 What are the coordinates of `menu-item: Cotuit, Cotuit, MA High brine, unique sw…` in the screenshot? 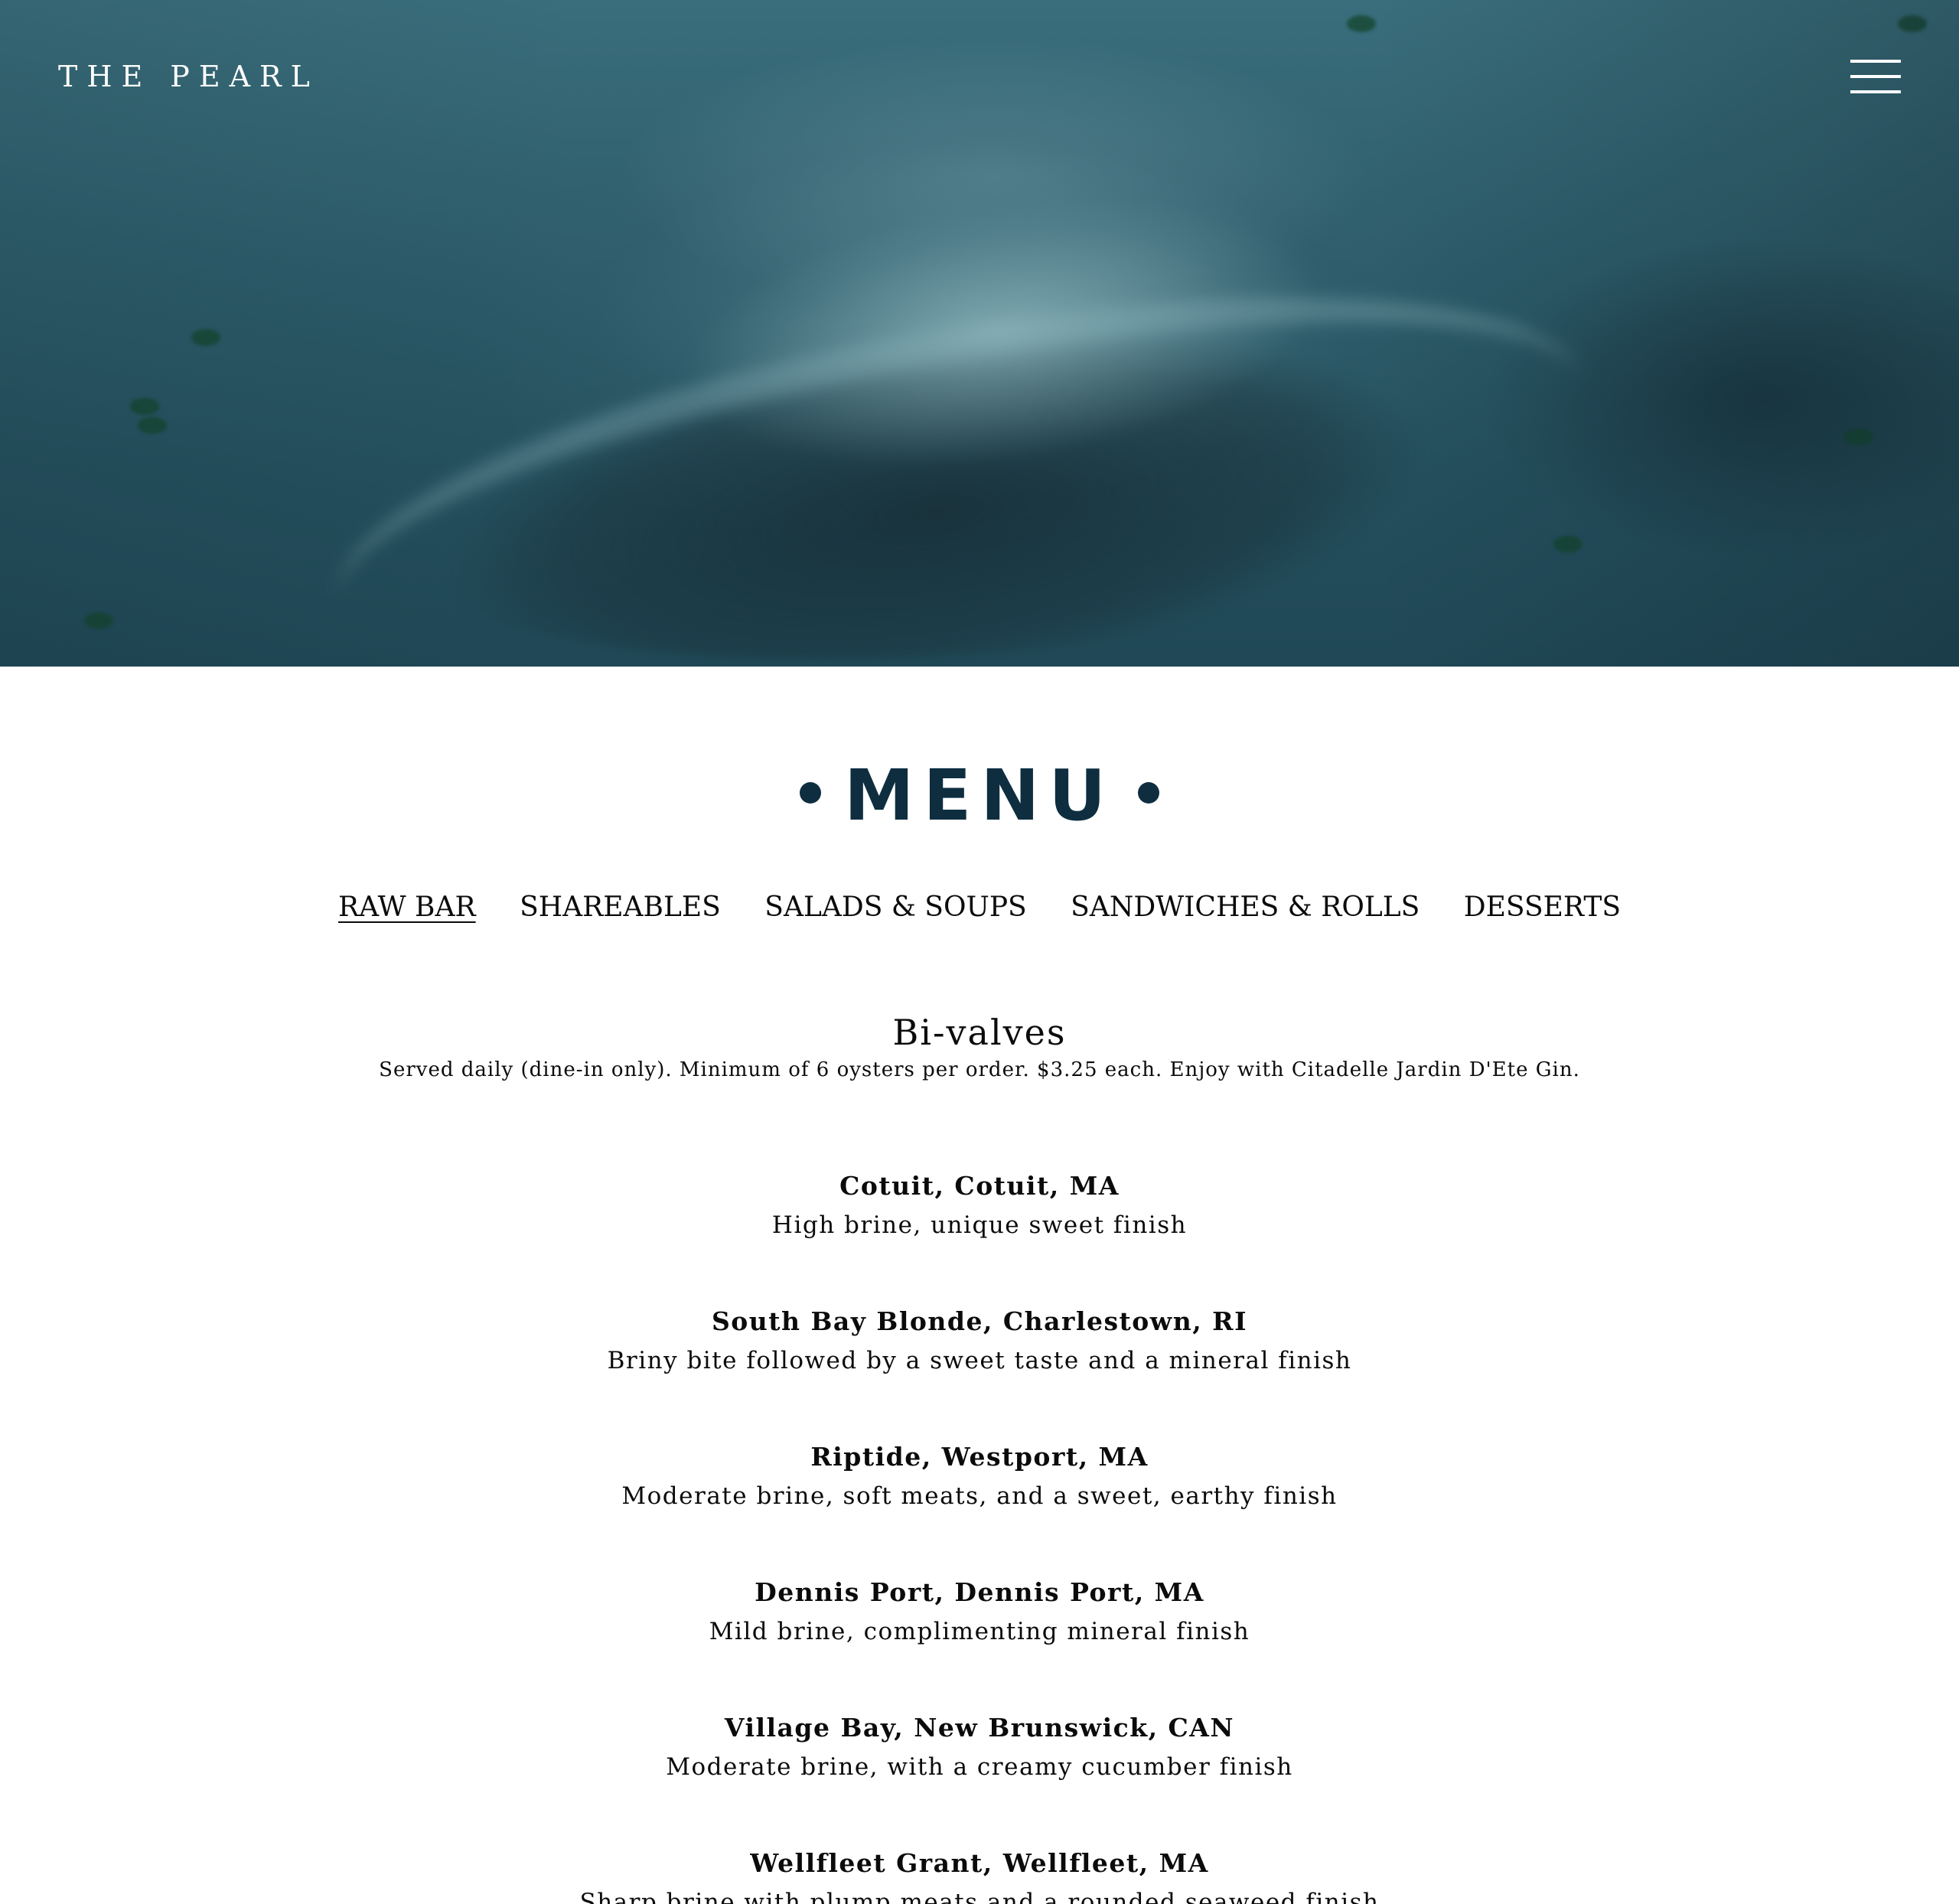 It's located at (979, 1234).